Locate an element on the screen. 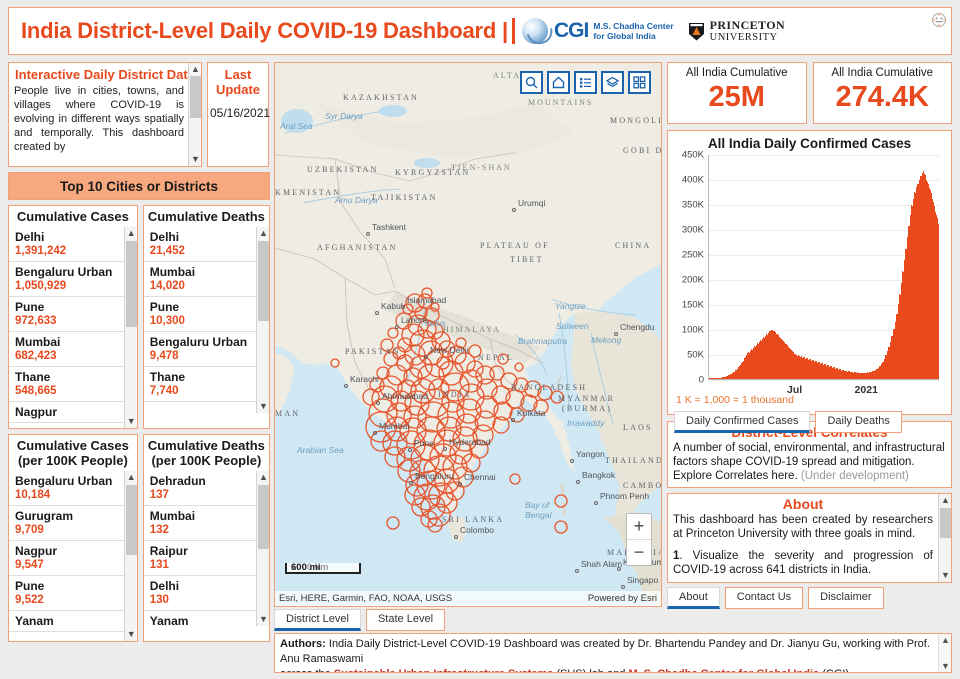  kpi-all-india-cumulative-deaths: All India Cumulative 274.4K is located at coordinates (882, 93).